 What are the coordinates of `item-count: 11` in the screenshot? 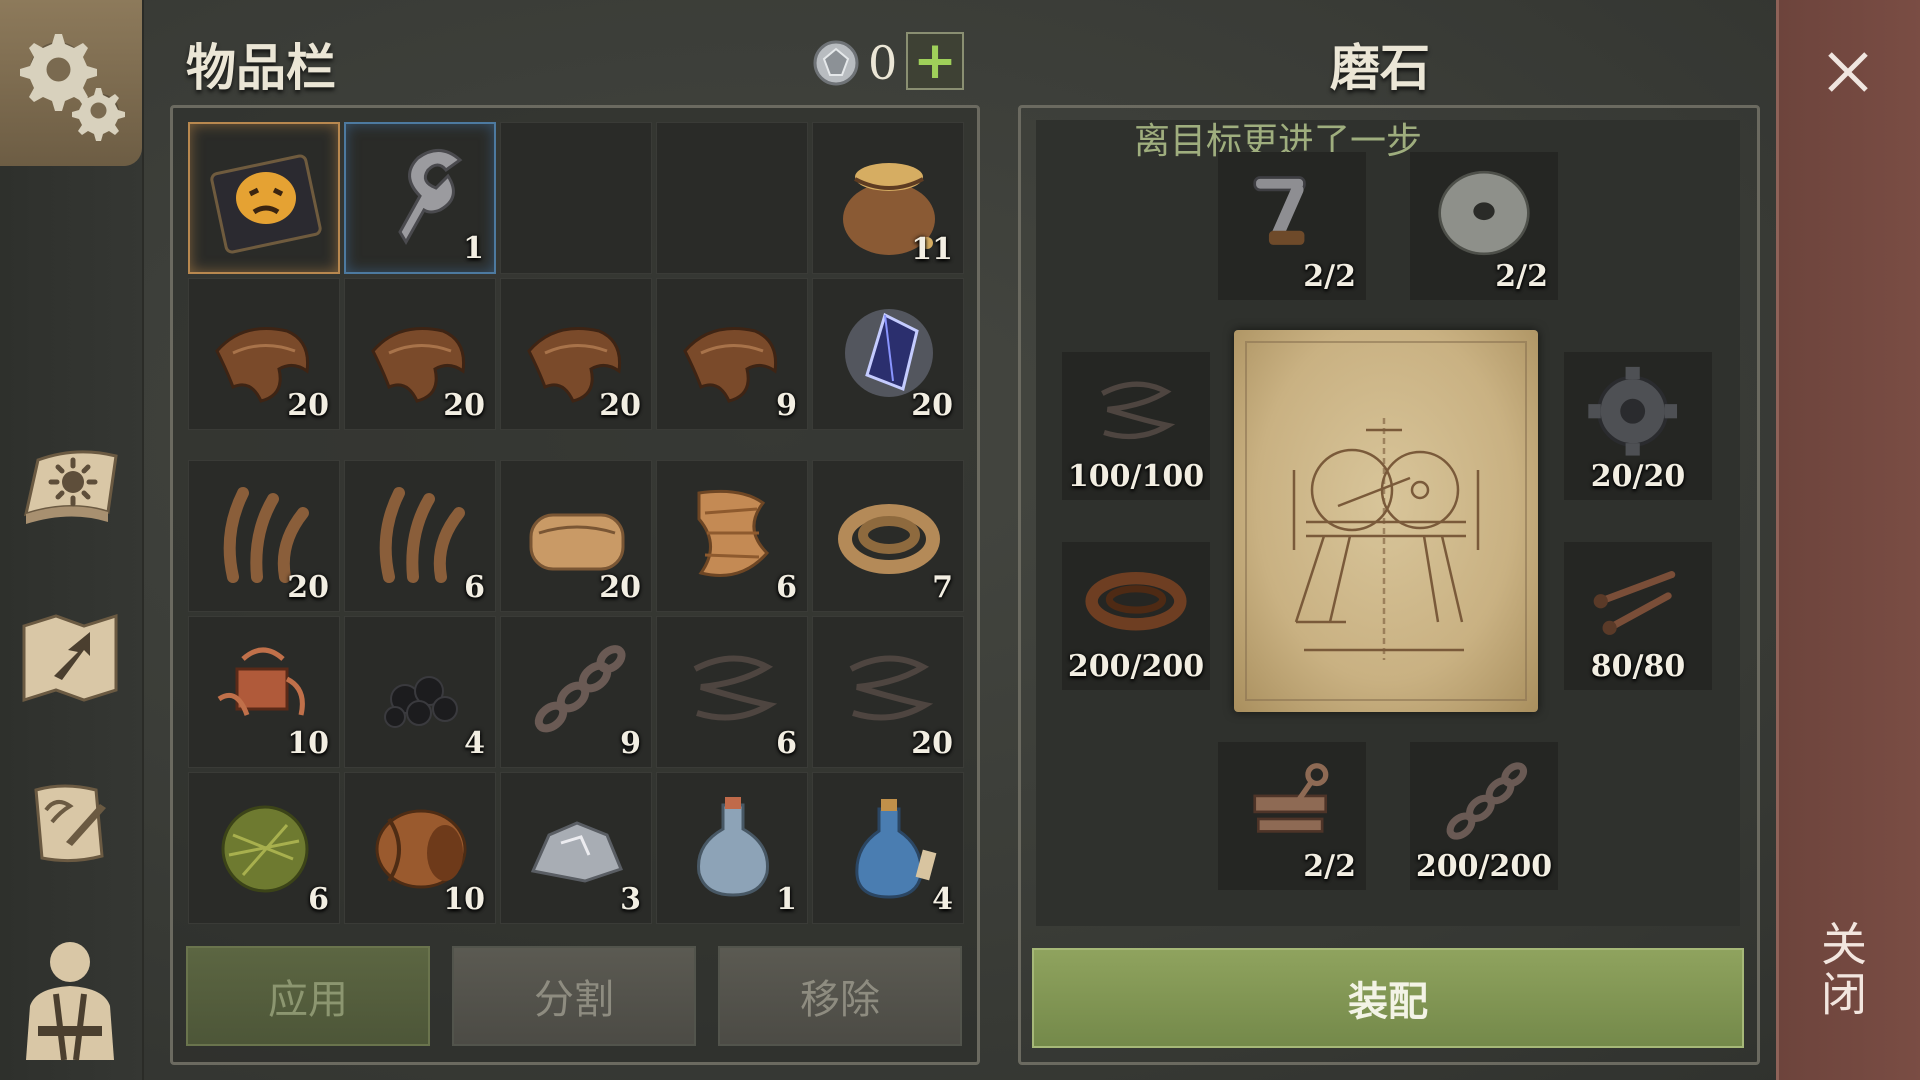 It's located at (932, 249).